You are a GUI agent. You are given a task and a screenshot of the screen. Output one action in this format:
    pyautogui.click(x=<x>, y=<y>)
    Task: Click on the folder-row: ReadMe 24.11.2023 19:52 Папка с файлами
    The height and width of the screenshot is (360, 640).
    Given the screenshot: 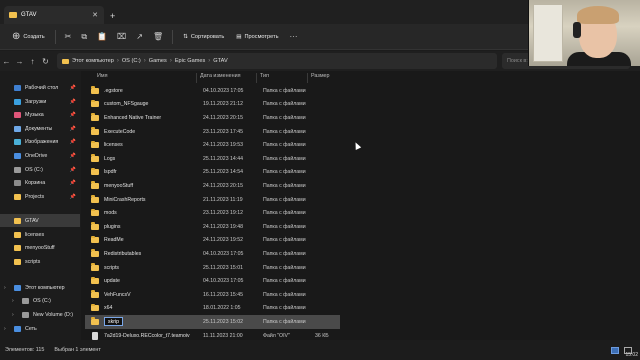 What is the action you would take?
    pyautogui.click(x=212, y=241)
    